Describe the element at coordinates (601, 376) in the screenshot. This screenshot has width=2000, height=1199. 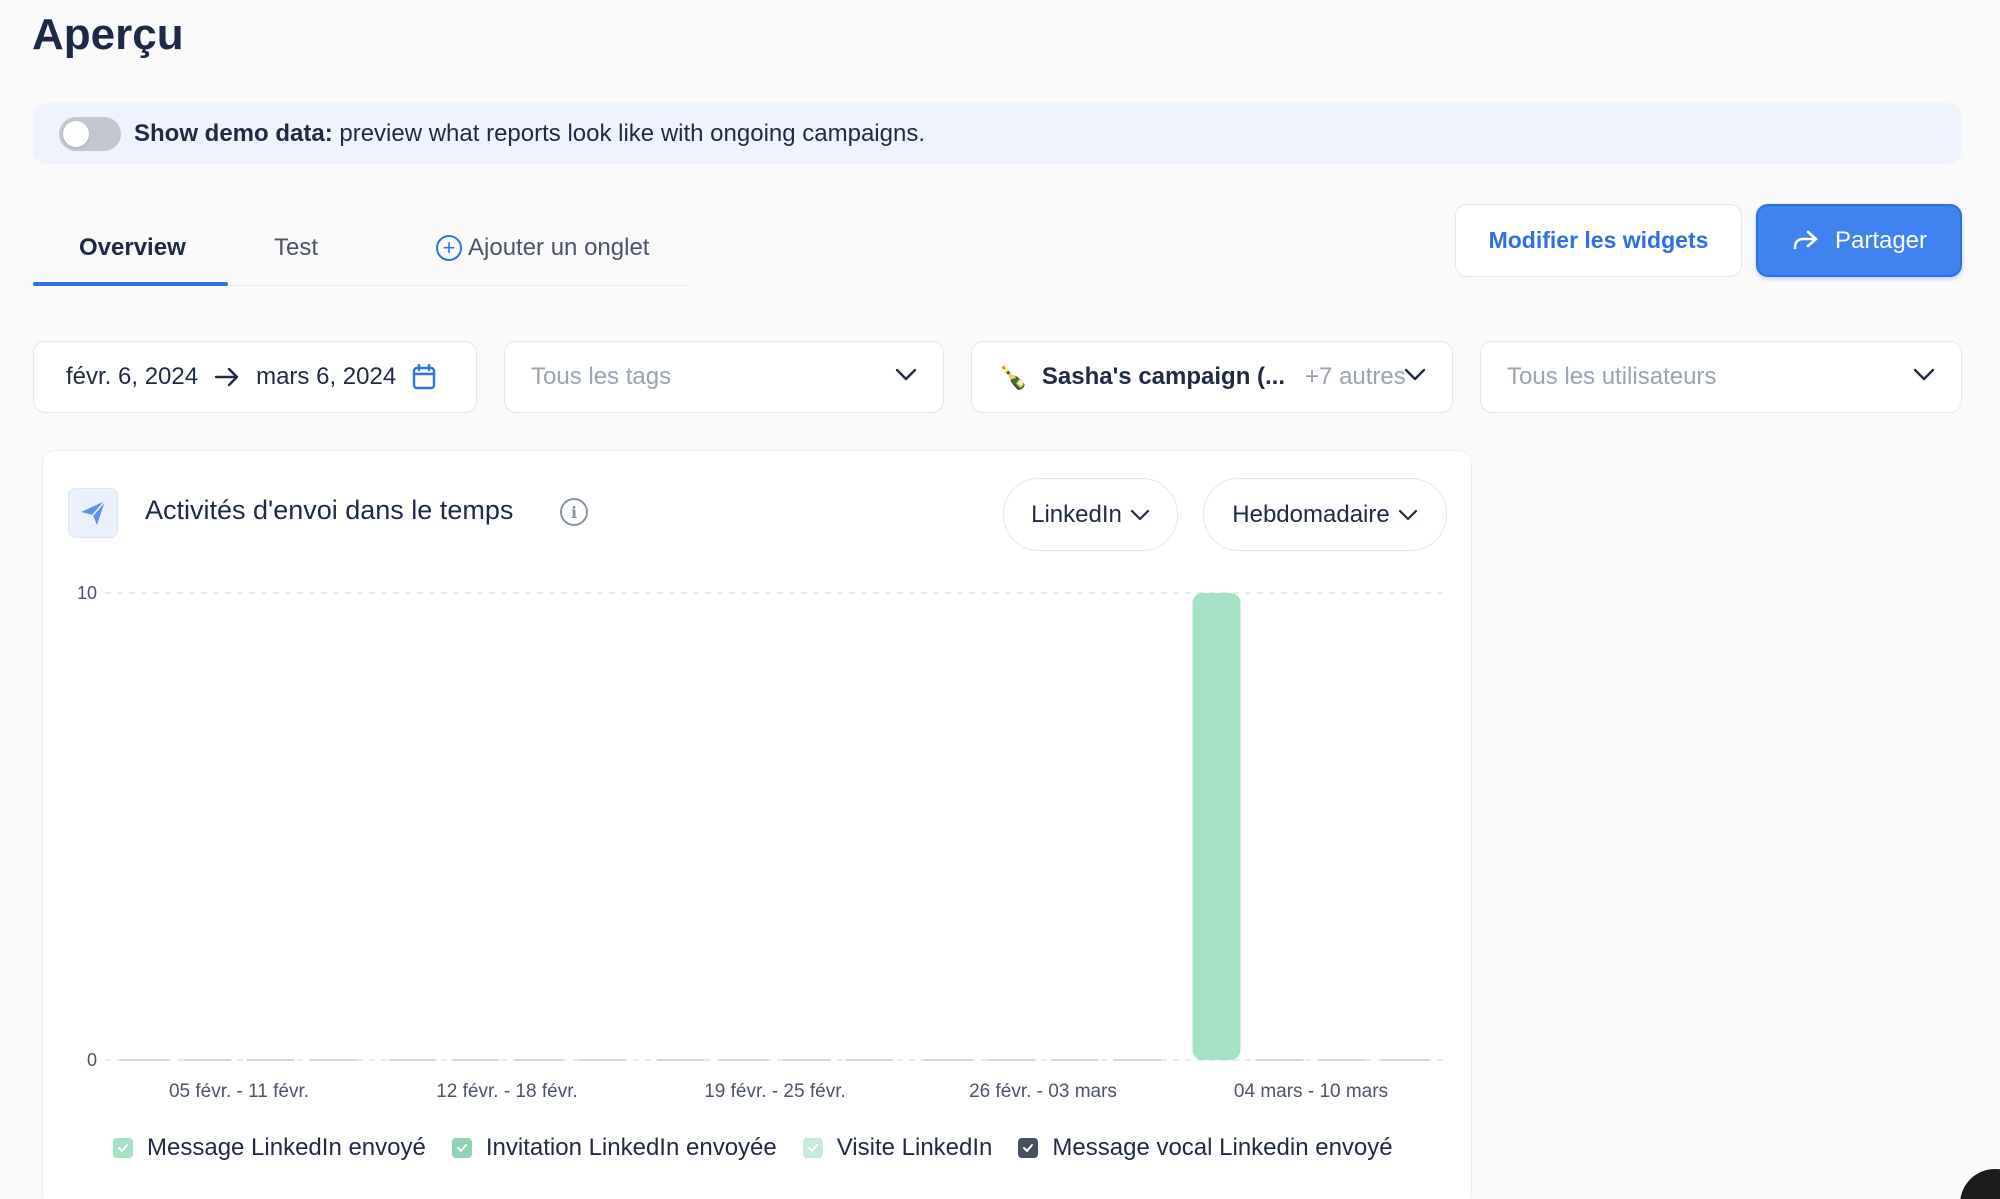
I see `tags-placeholder: Tous les tags` at that location.